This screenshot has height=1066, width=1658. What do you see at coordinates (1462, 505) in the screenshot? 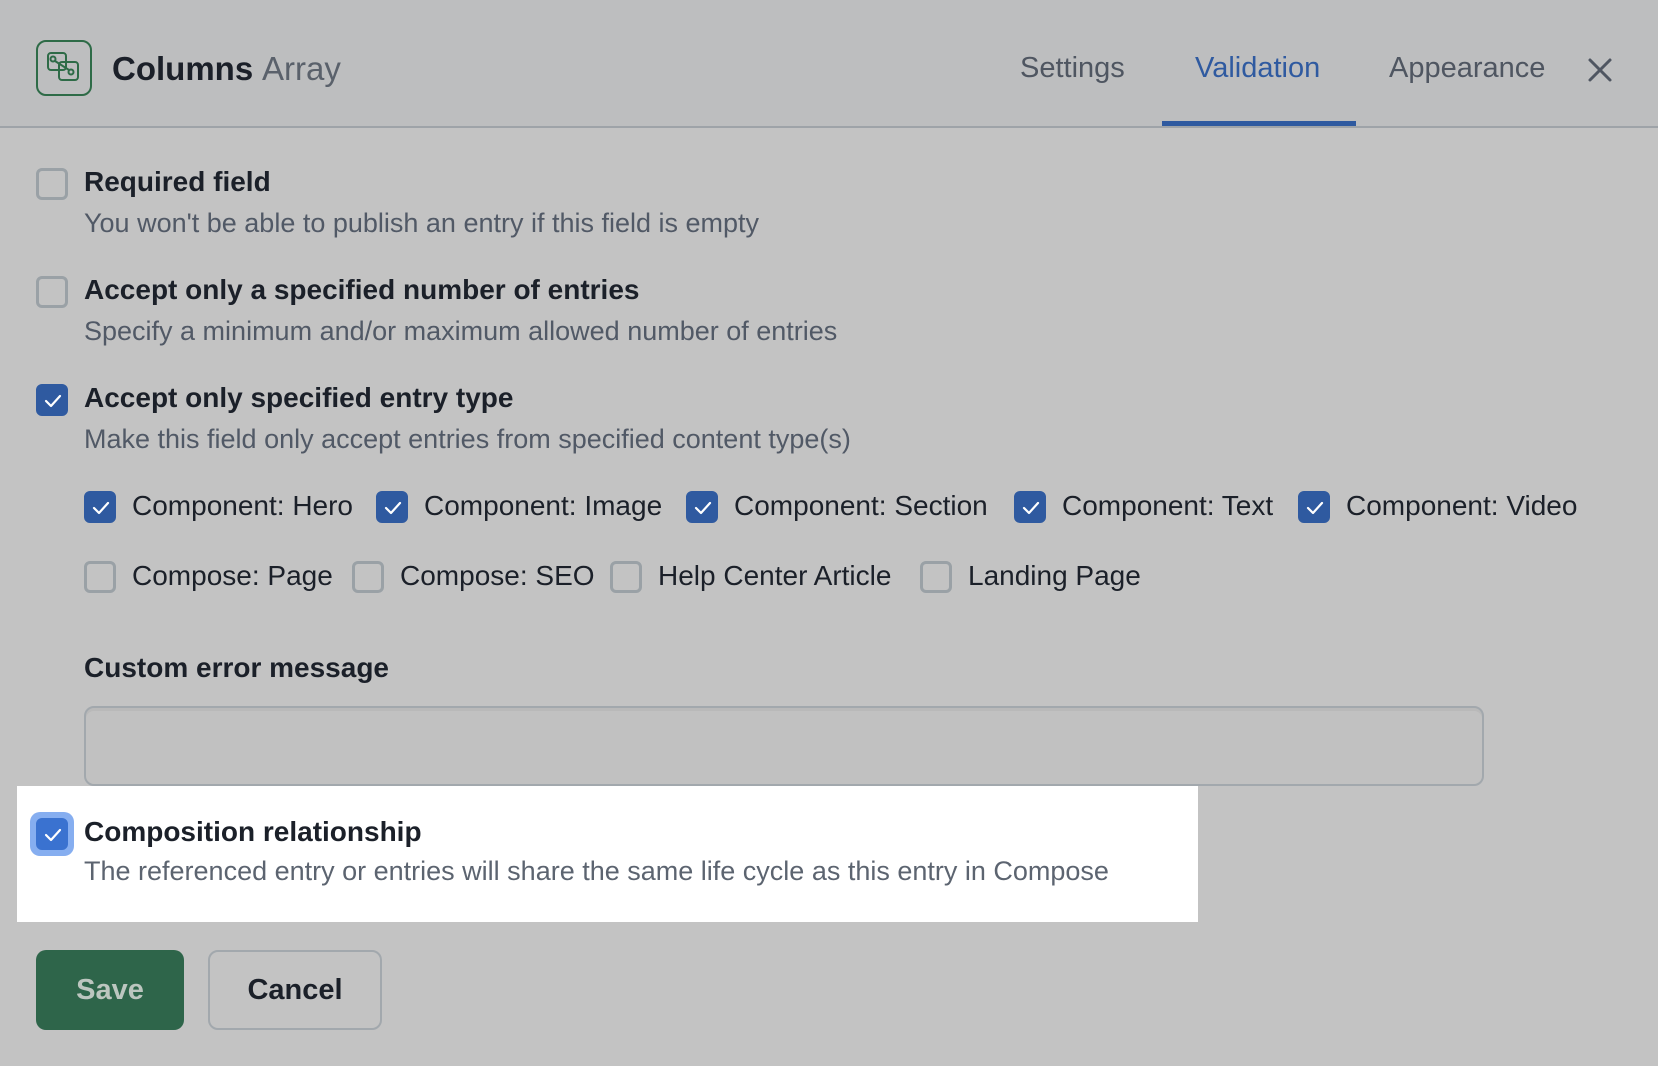
I see `entry-type-option-label: Component: Video` at bounding box center [1462, 505].